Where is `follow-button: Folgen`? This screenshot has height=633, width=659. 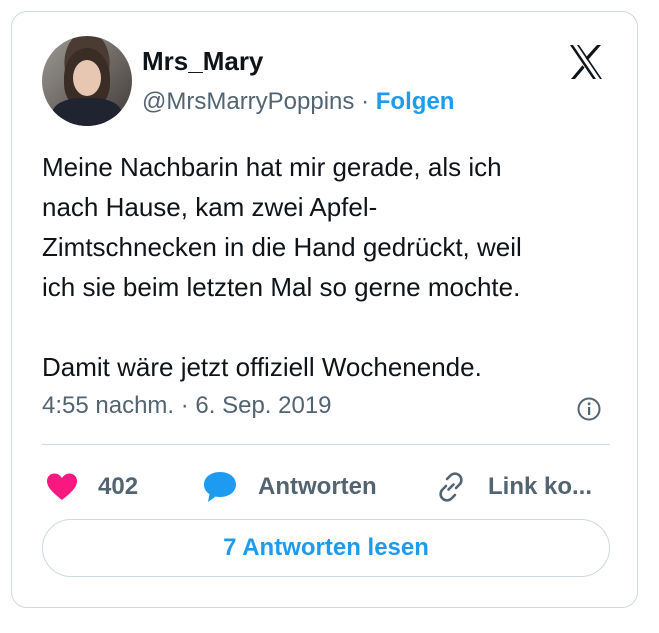
follow-button: Folgen is located at coordinates (415, 101).